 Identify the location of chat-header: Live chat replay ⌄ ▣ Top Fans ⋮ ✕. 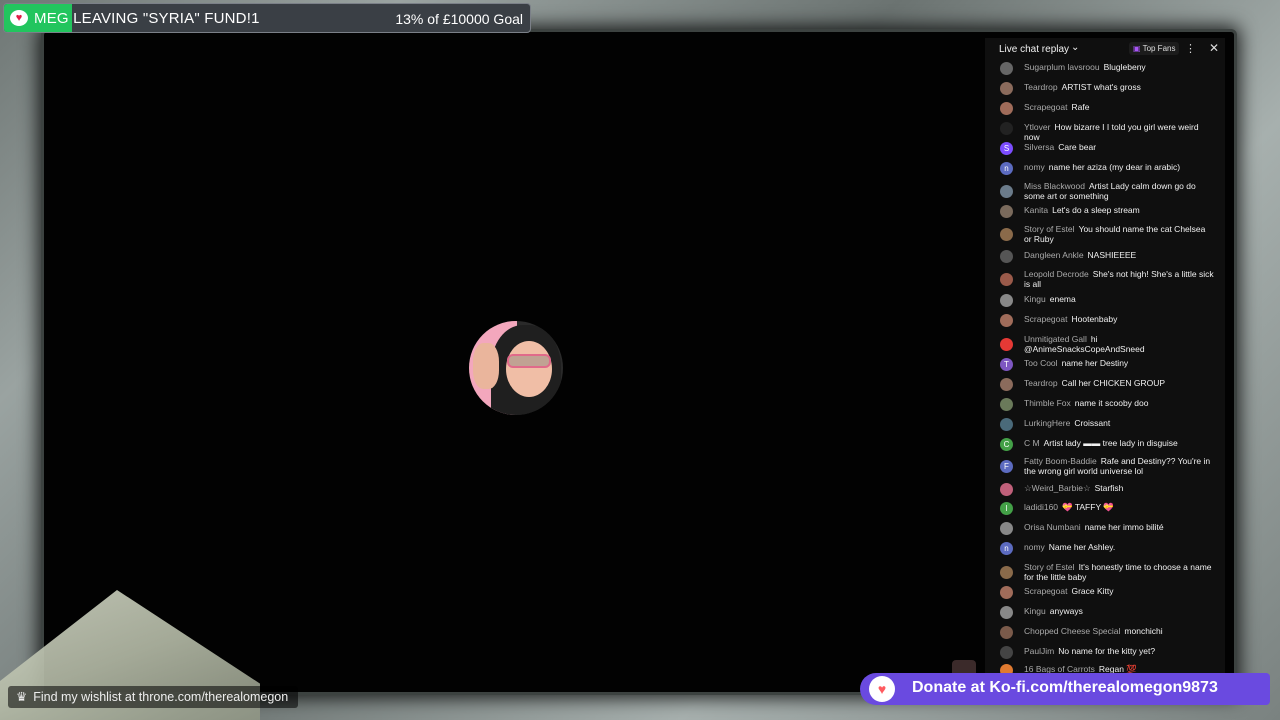
(1105, 49).